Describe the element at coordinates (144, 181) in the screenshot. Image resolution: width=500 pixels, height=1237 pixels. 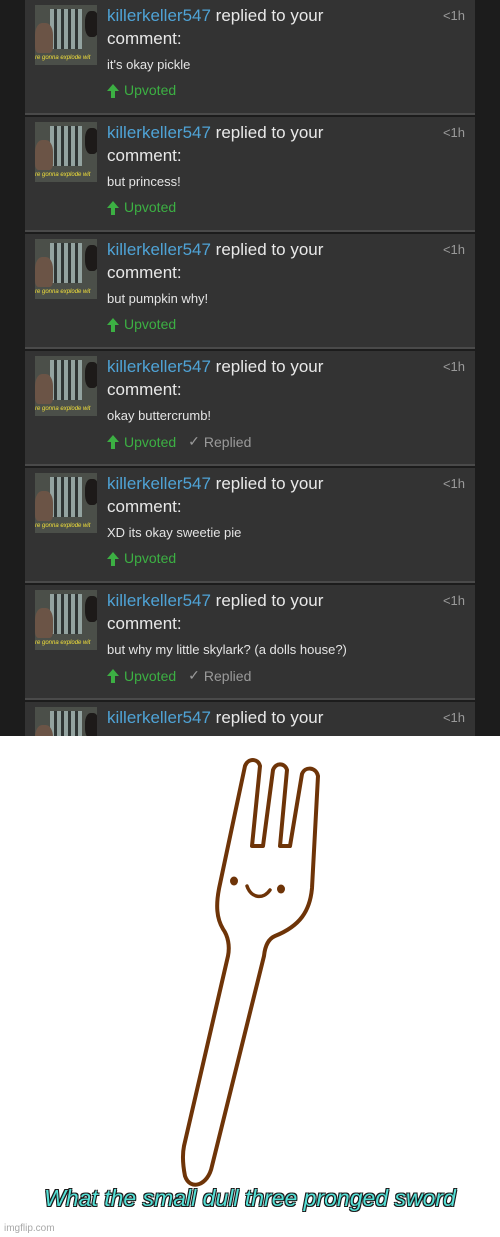
I see `reply-text: but princess!` at that location.